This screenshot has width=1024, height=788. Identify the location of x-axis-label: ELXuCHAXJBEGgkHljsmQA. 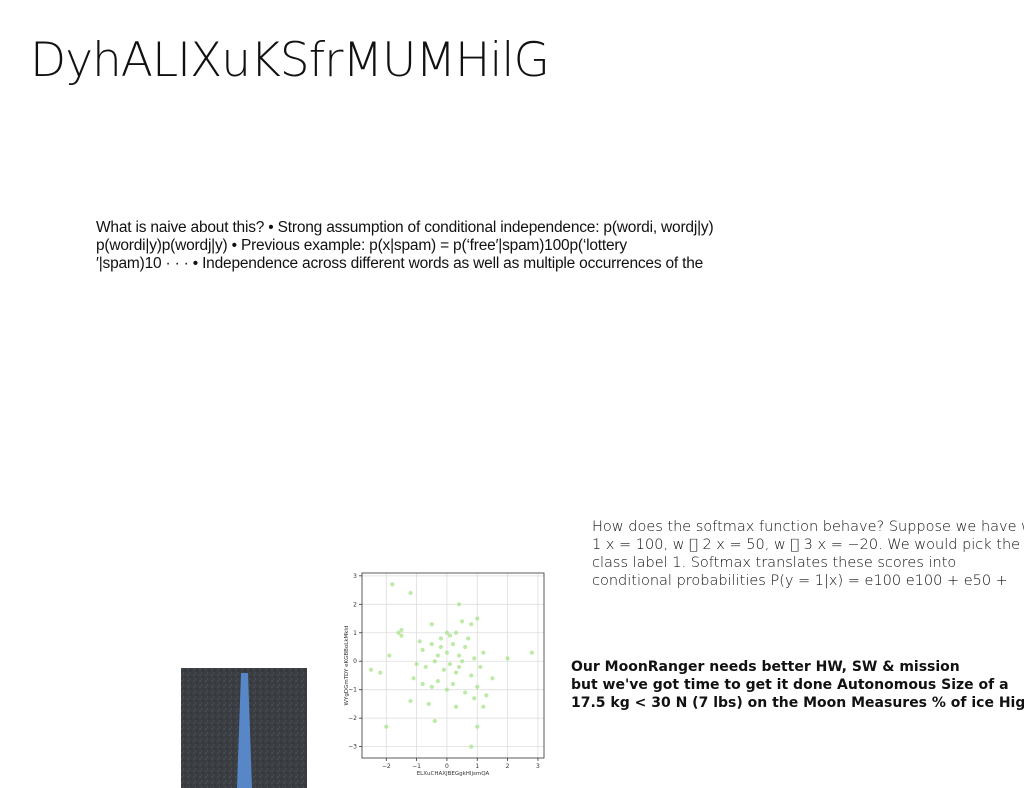
(453, 774).